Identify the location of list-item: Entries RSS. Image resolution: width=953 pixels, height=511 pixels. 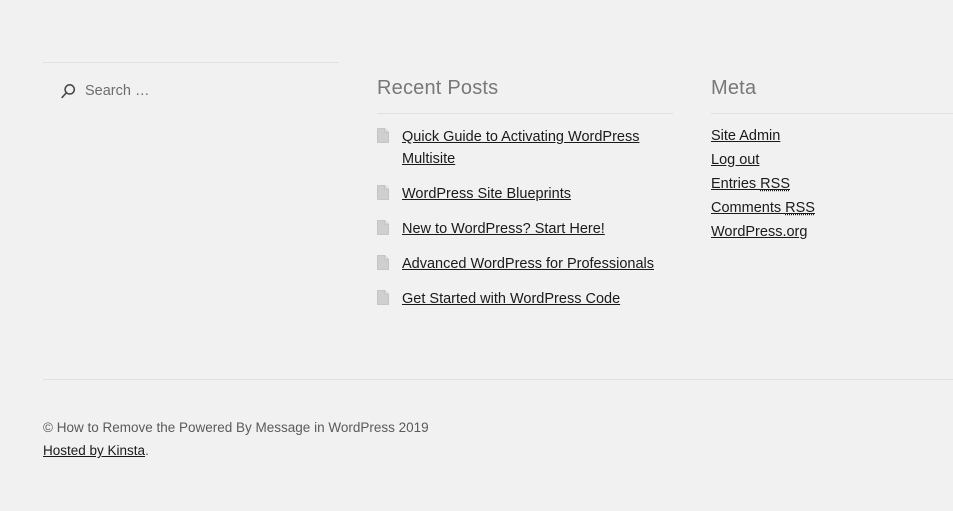
(832, 184).